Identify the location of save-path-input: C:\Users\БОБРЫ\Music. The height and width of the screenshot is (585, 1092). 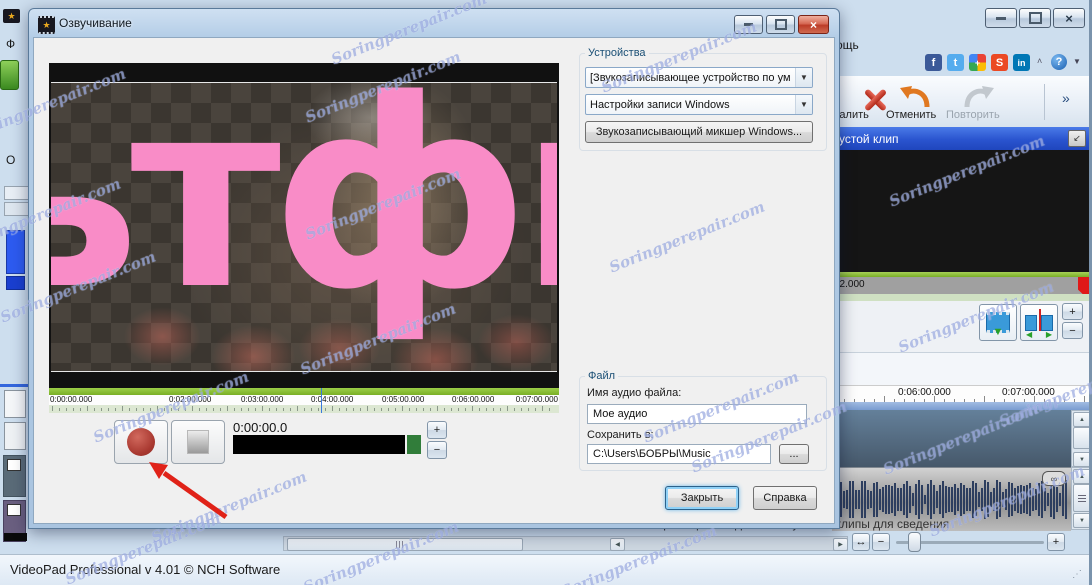
(679, 454).